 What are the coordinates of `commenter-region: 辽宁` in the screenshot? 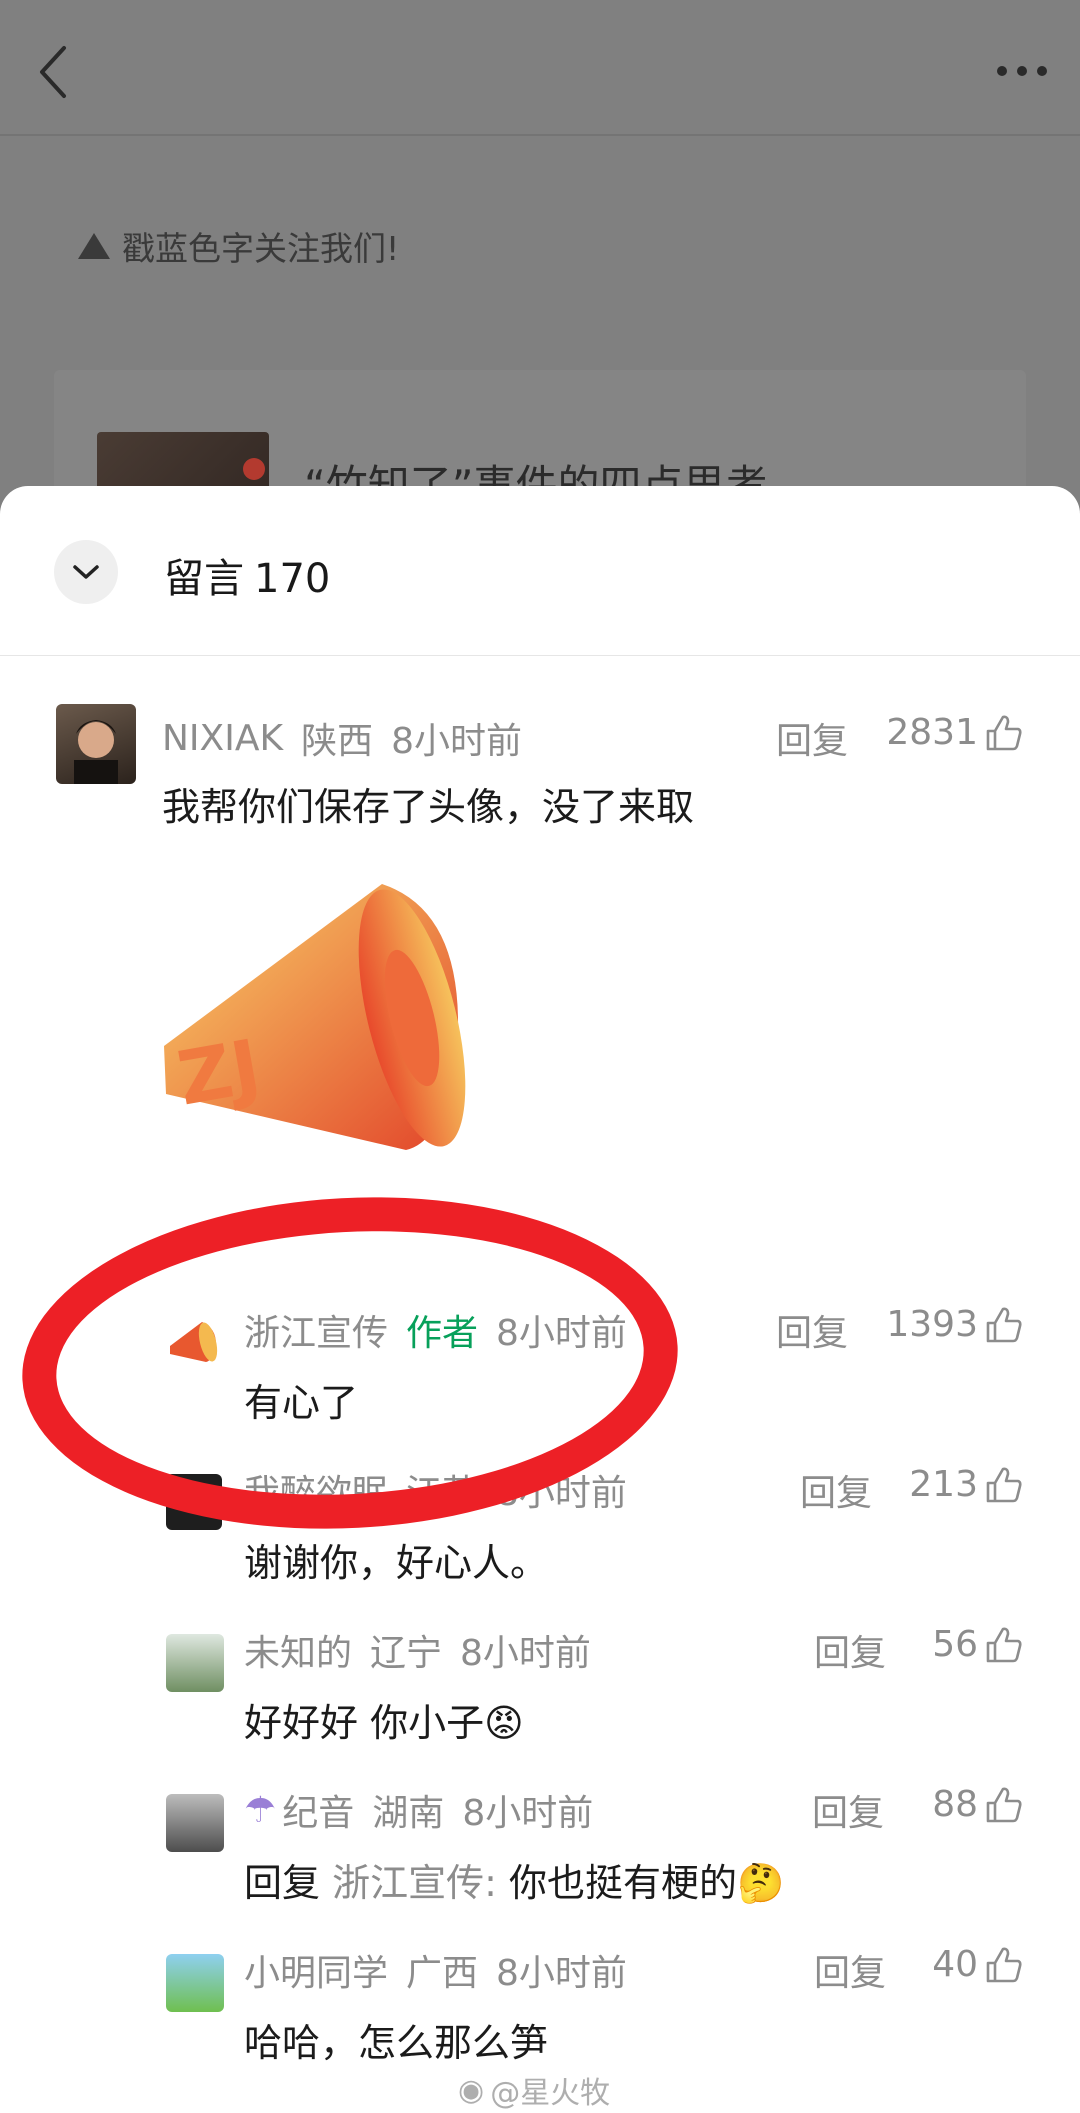 It's located at (406, 1653).